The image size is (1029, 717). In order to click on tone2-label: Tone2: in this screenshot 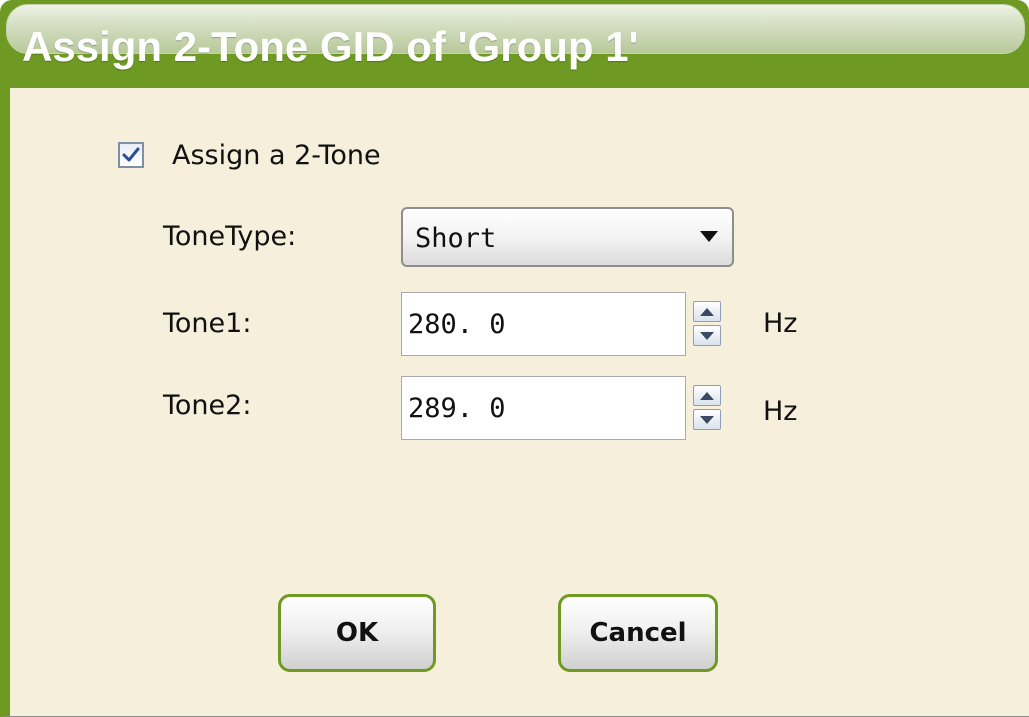, I will do `click(207, 405)`.